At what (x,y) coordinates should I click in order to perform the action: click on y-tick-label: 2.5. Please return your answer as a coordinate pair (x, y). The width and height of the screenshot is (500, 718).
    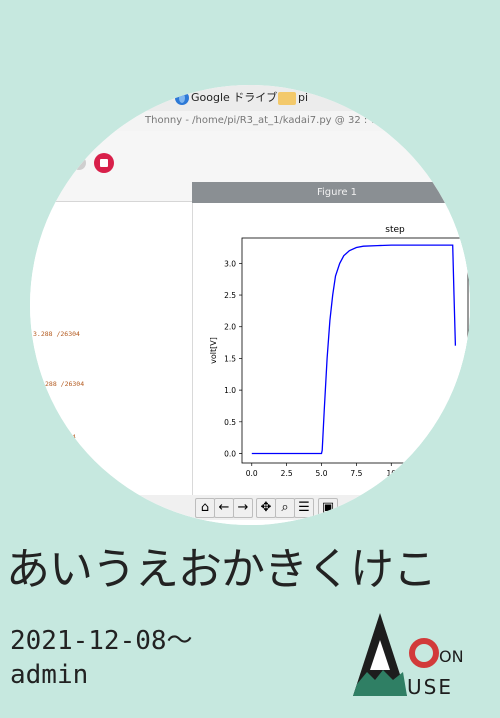
    Looking at the image, I should click on (230, 295).